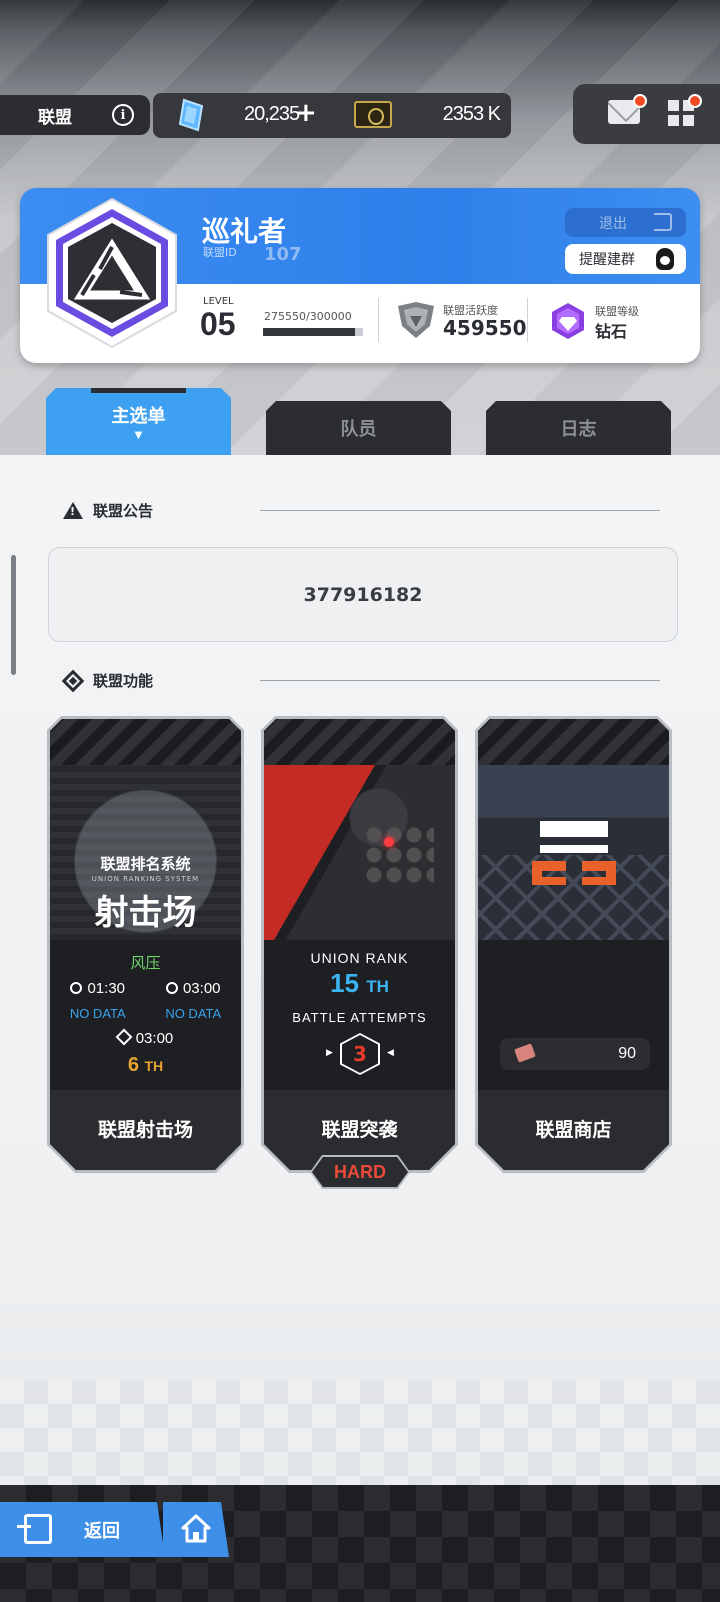  What do you see at coordinates (568, 321) in the screenshot?
I see `diamond-rank-icon` at bounding box center [568, 321].